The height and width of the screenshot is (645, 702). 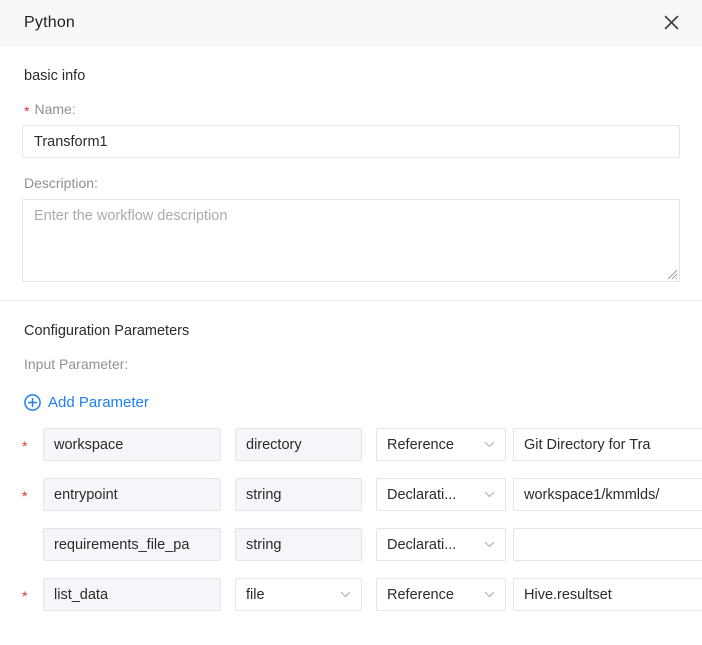 I want to click on input-parameter-label-text: Input Parameter:, so click(x=76, y=364).